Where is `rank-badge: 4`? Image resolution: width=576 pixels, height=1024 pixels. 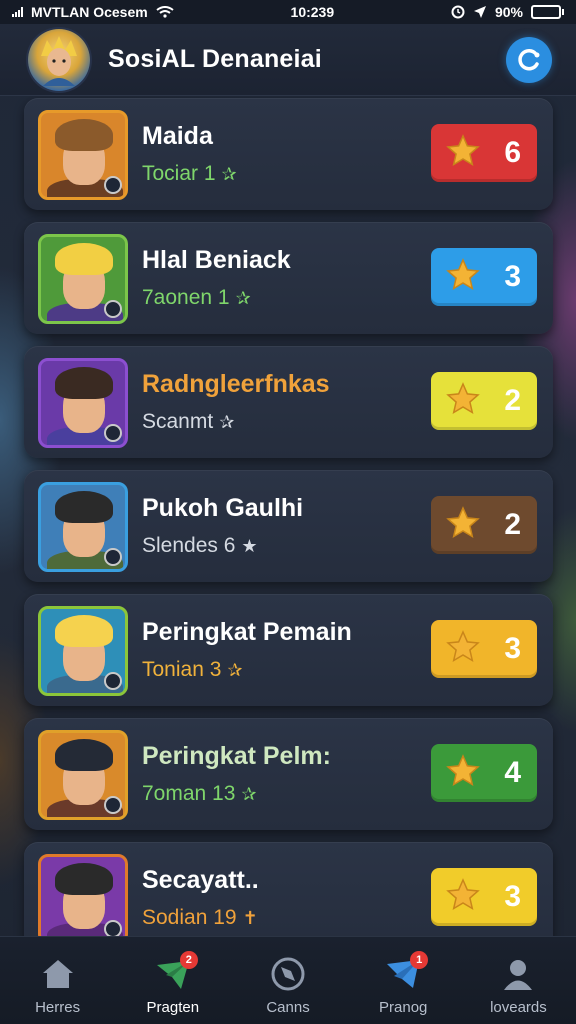
rank-badge: 4 is located at coordinates (484, 773).